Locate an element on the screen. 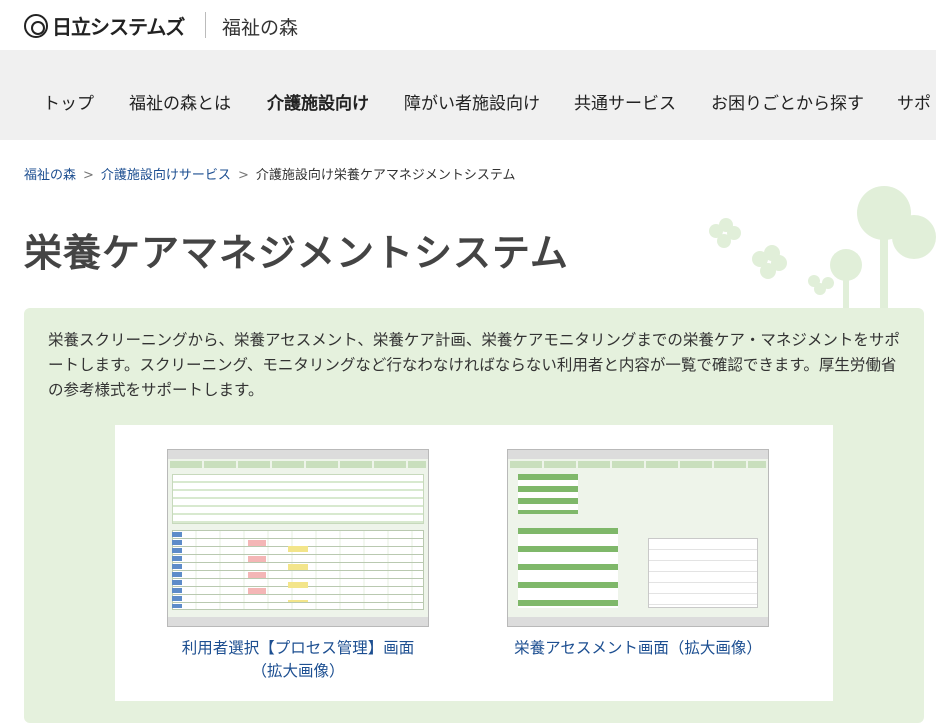 This screenshot has width=936, height=727. caption-line: 栄養アセスメント画面（拡大画像） is located at coordinates (638, 648).